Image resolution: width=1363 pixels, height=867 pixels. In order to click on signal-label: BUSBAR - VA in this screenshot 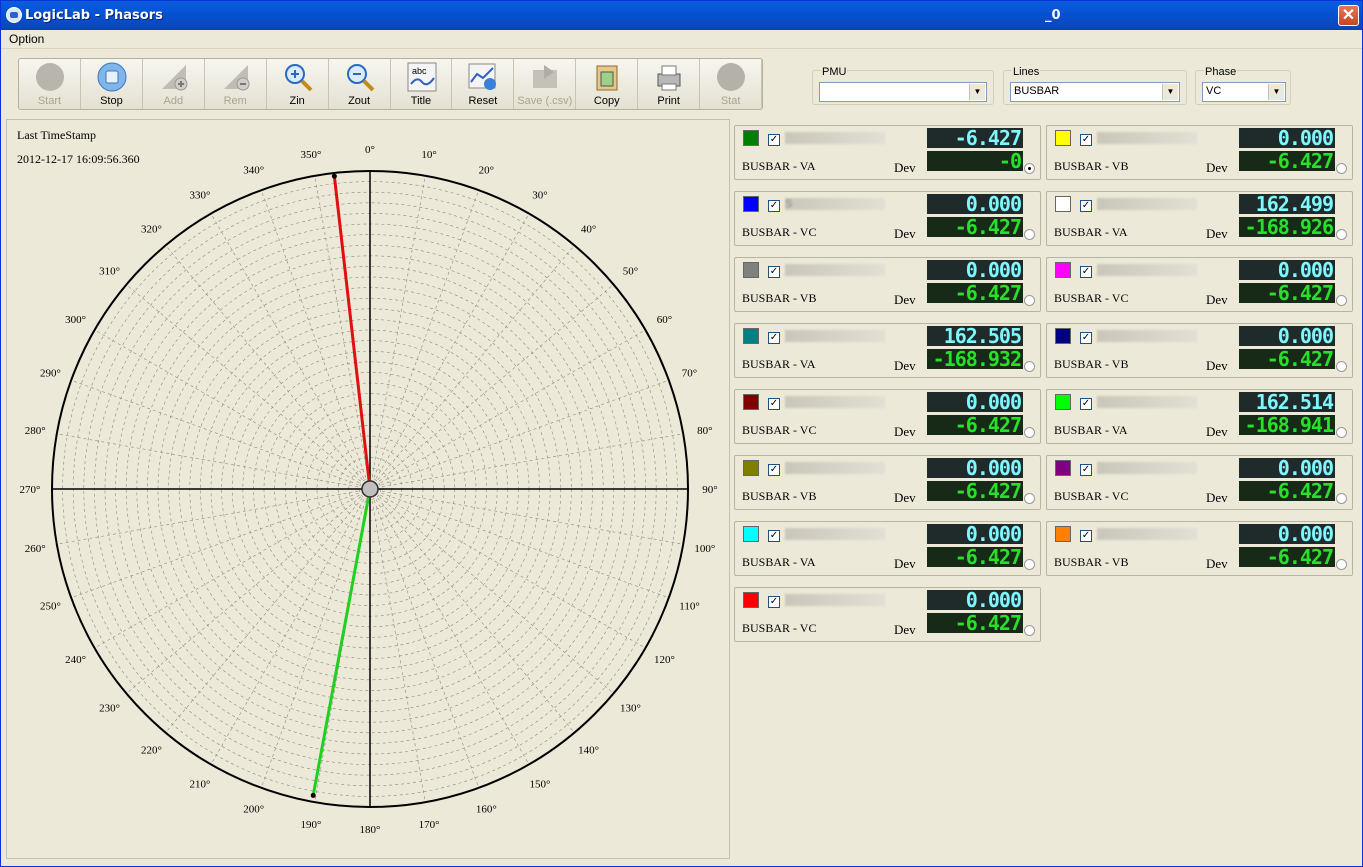, I will do `click(779, 166)`.